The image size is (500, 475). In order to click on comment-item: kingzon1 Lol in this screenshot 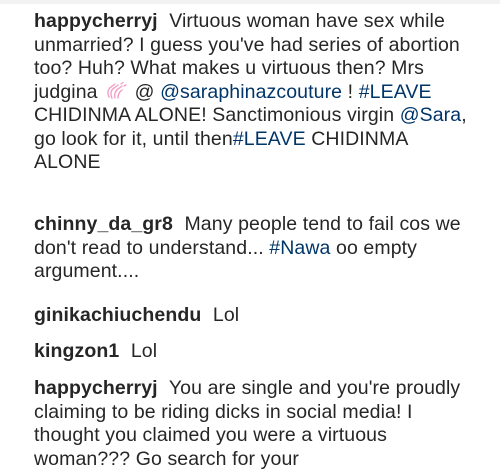, I will do `click(254, 352)`.